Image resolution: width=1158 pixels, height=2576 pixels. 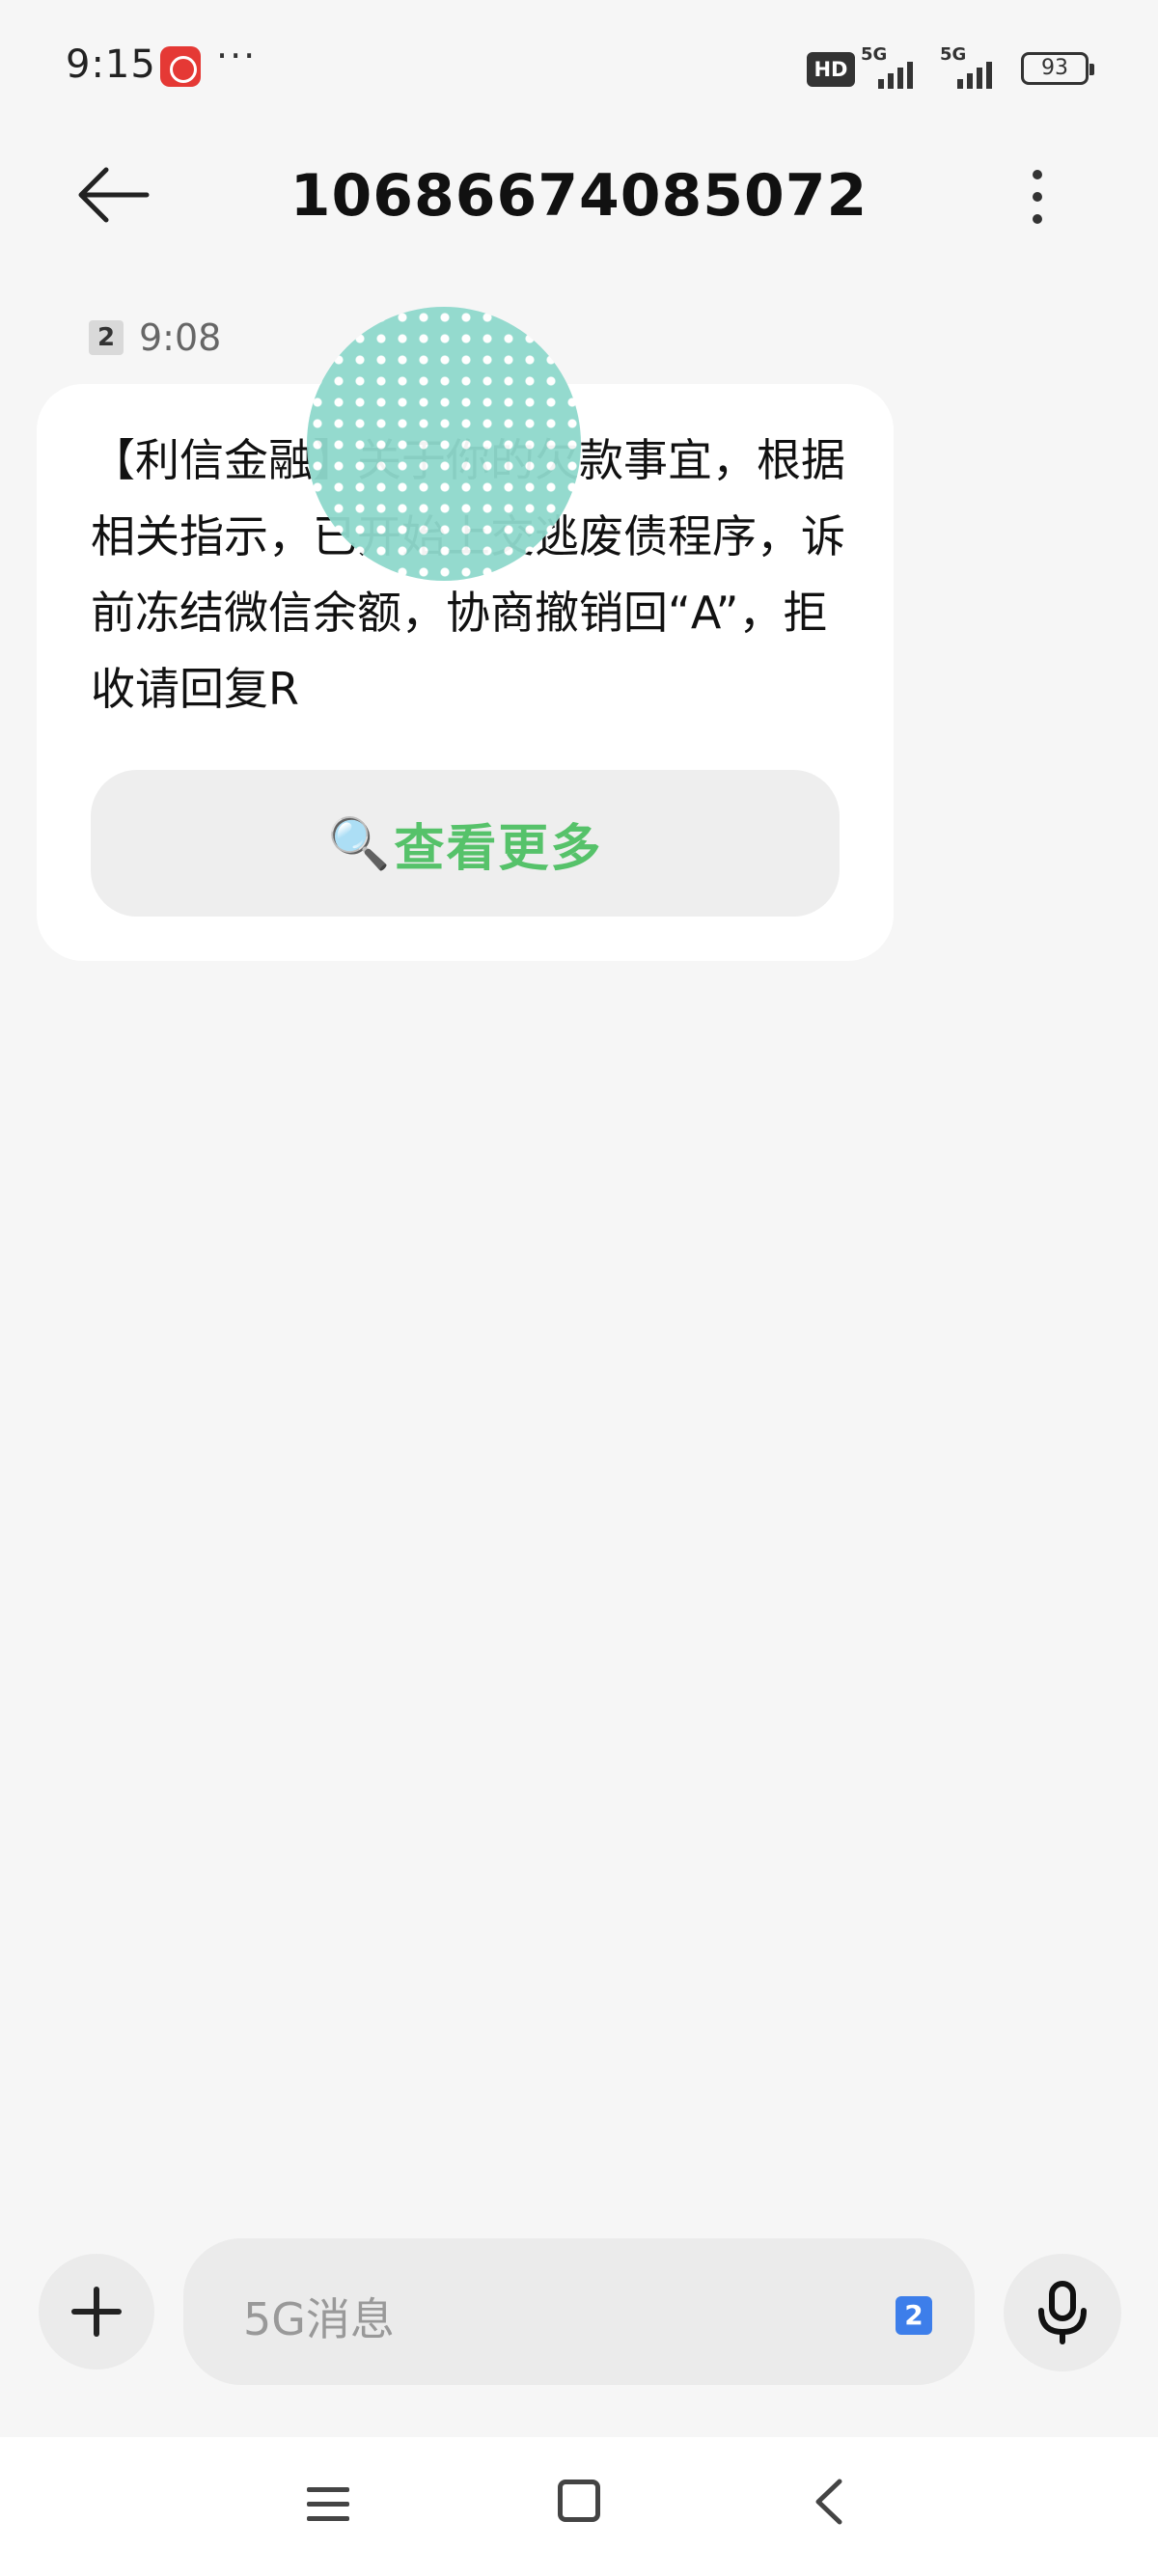 What do you see at coordinates (1037, 197) in the screenshot?
I see `more-vertical-icon` at bounding box center [1037, 197].